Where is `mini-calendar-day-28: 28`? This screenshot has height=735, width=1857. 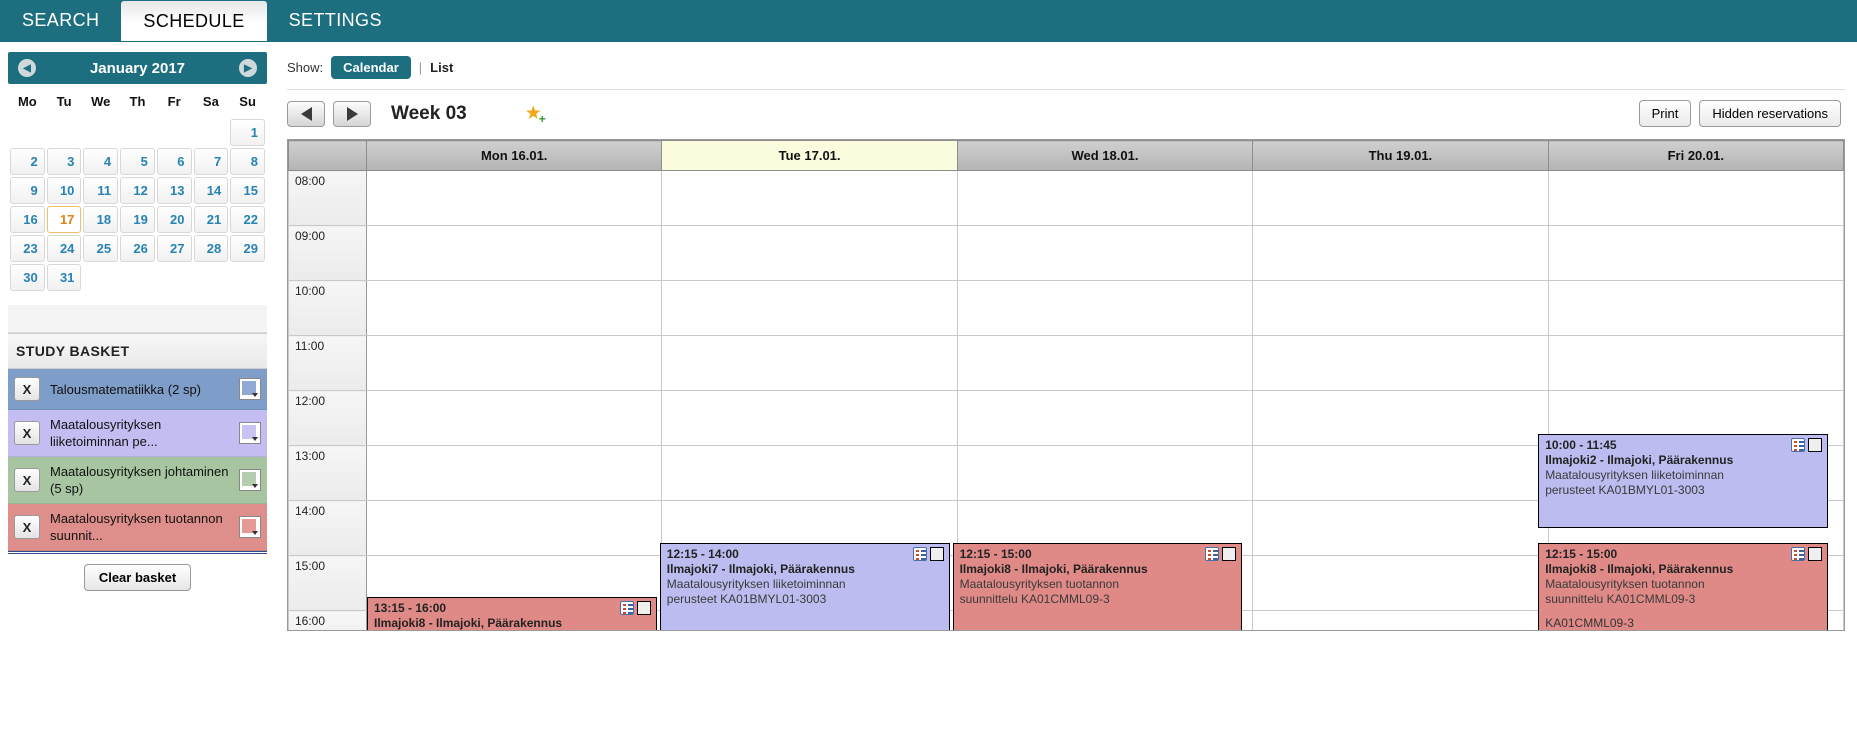
mini-calendar-day-28: 28 is located at coordinates (211, 248).